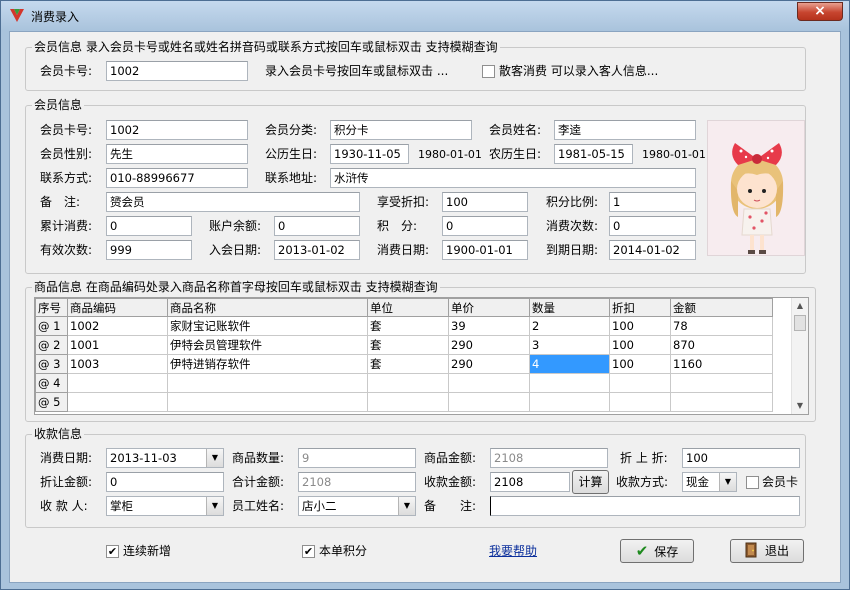  Describe the element at coordinates (369, 154) in the screenshot. I see `solar-birthday-field: 1930-11-05` at that location.